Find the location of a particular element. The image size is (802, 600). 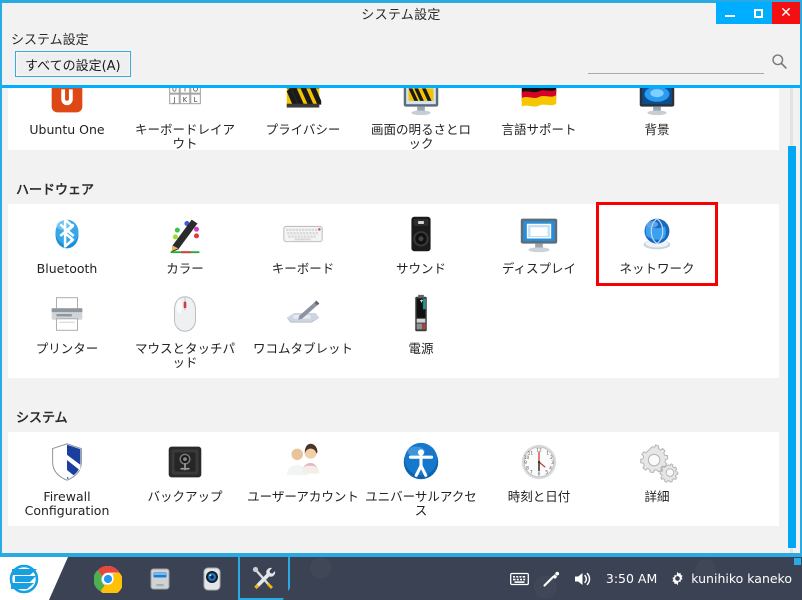

taskbar-item-system-tools is located at coordinates (264, 578).